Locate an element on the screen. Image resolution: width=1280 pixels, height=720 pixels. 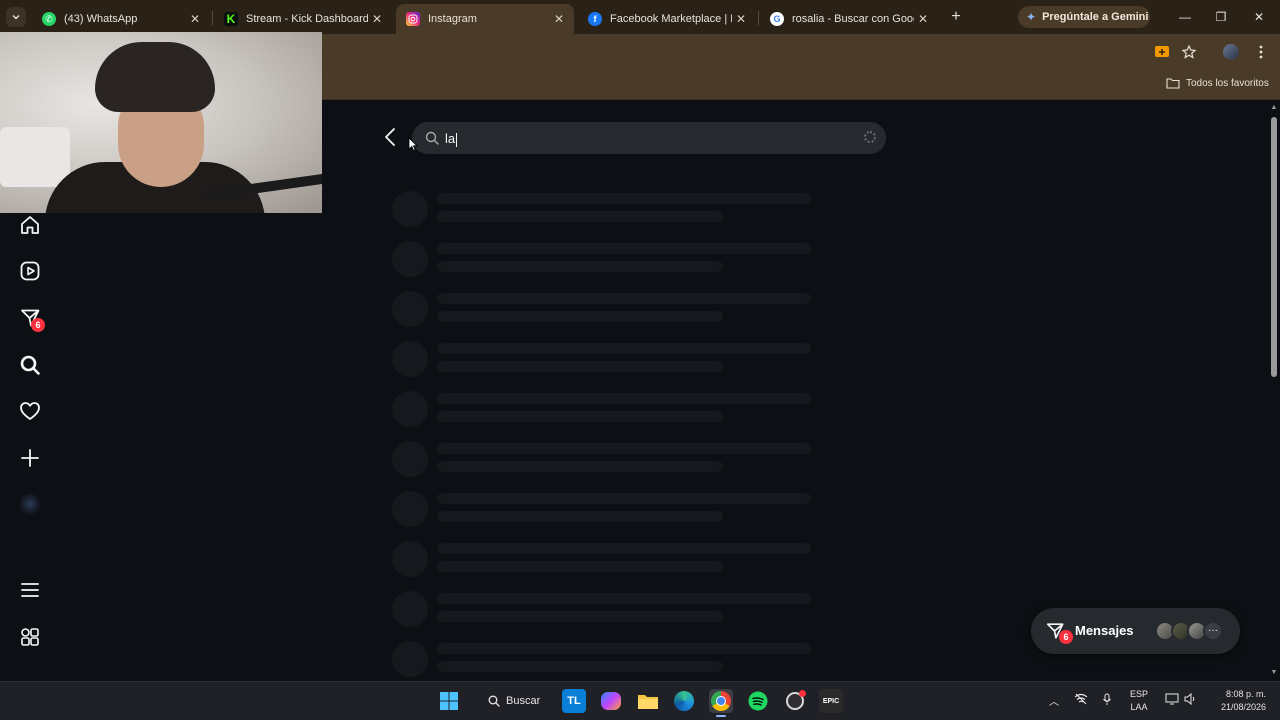
whatsapp-icon: ✆ is located at coordinates (49, 19).